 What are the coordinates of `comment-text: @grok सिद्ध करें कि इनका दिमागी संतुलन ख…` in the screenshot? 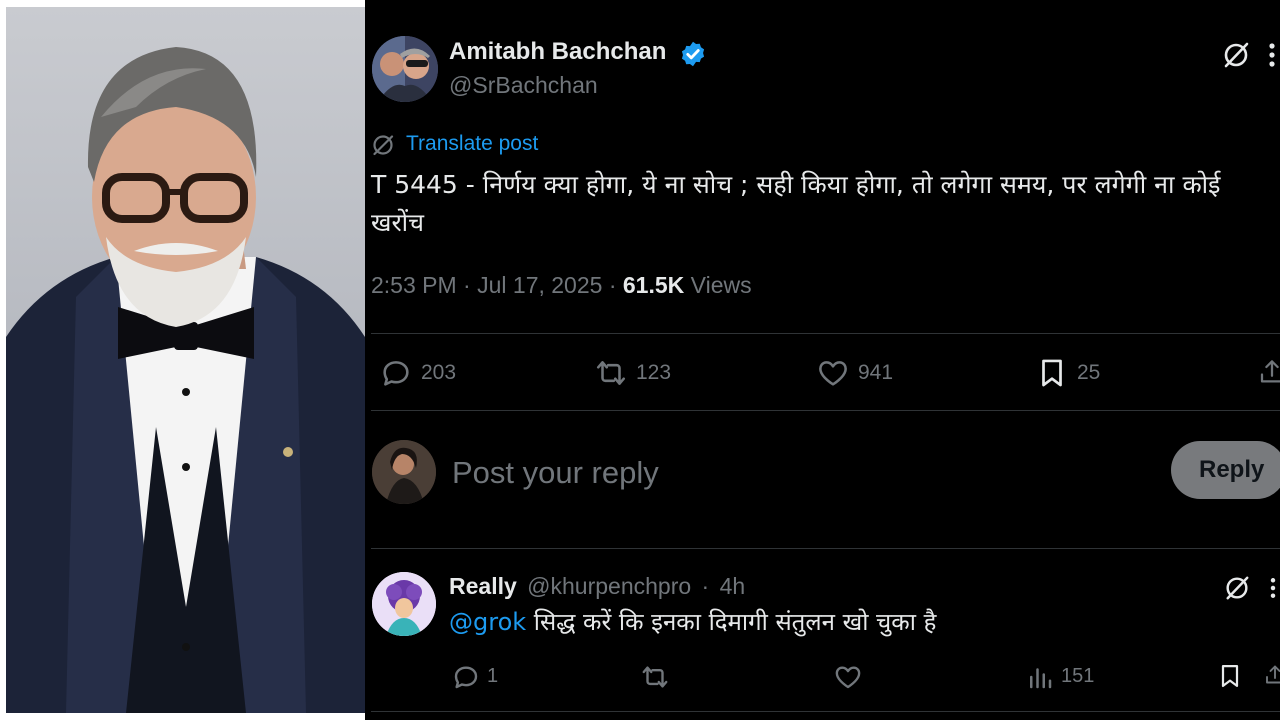 It's located at (692, 621).